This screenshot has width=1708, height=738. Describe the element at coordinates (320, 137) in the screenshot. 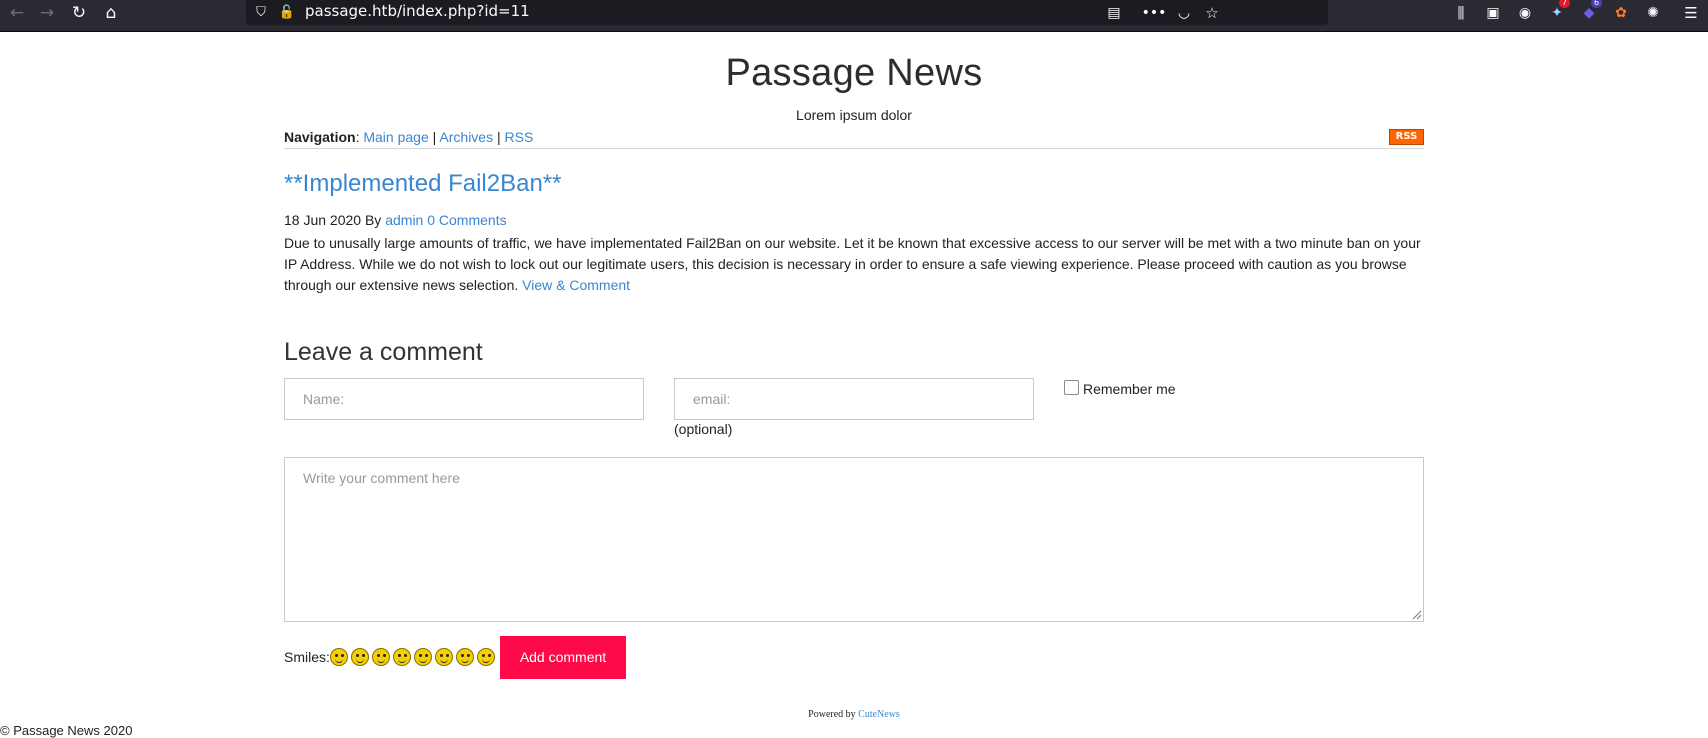

I see `nav-label: Navigation` at that location.